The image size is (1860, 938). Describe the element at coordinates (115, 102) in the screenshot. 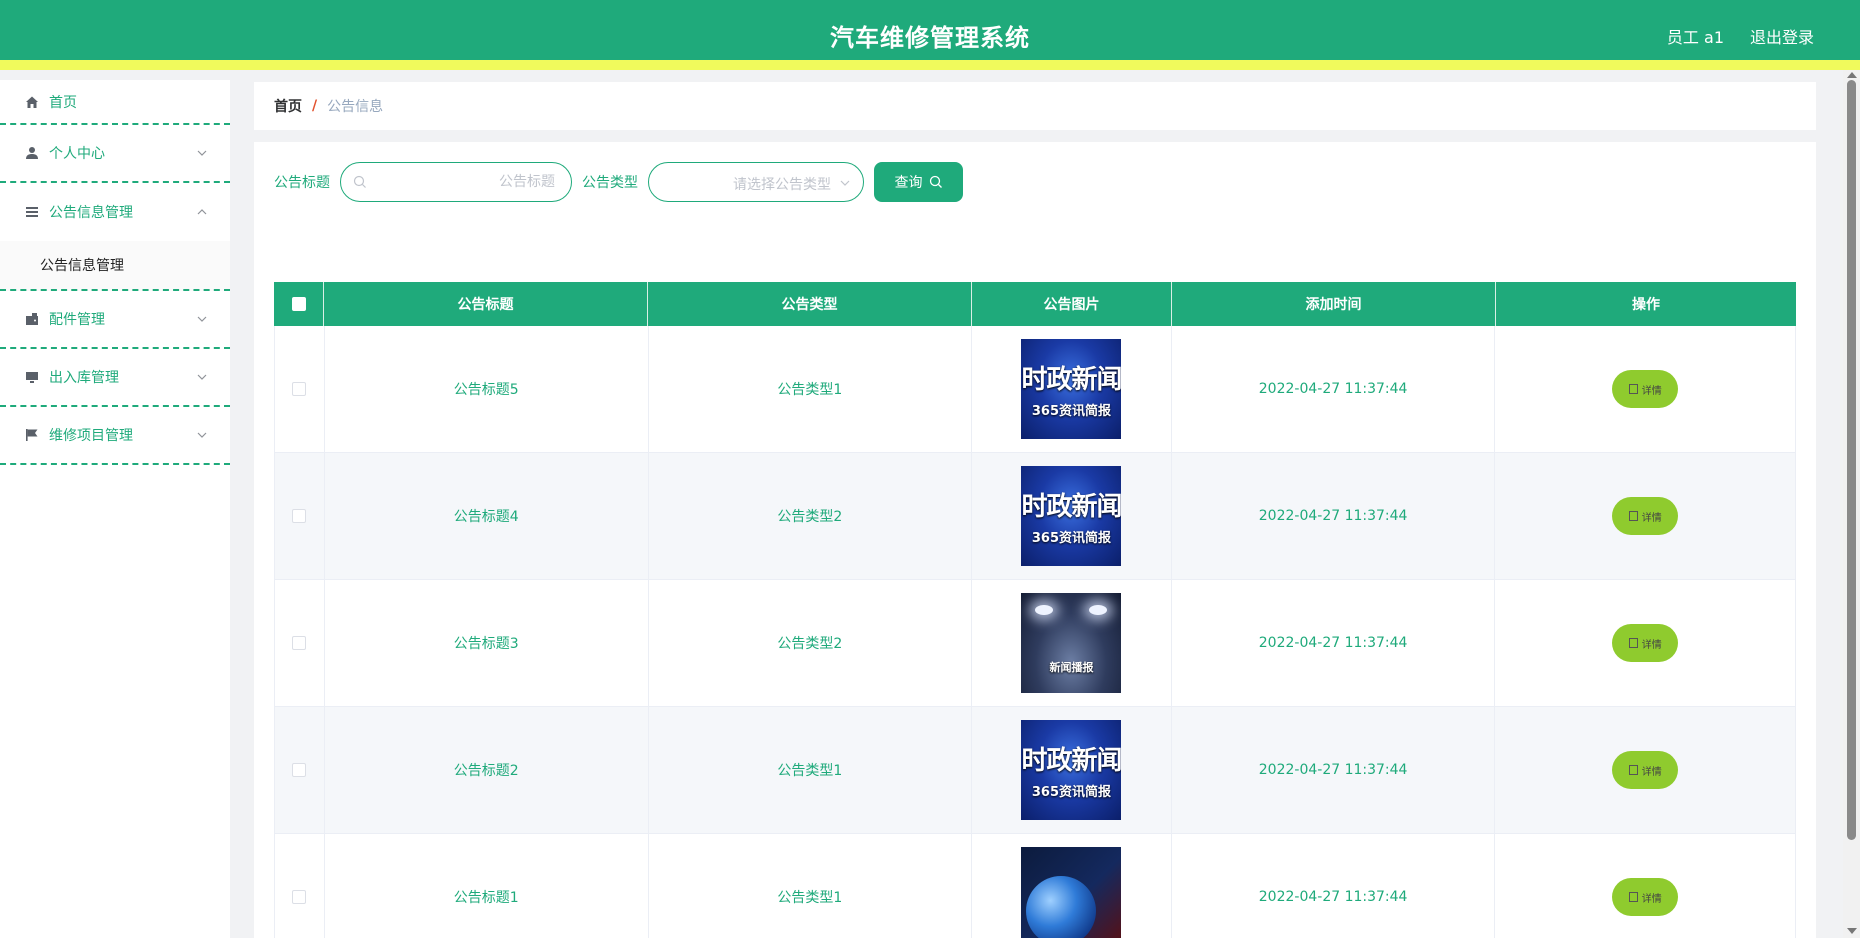

I see `sidebar-item-home: 首页` at that location.